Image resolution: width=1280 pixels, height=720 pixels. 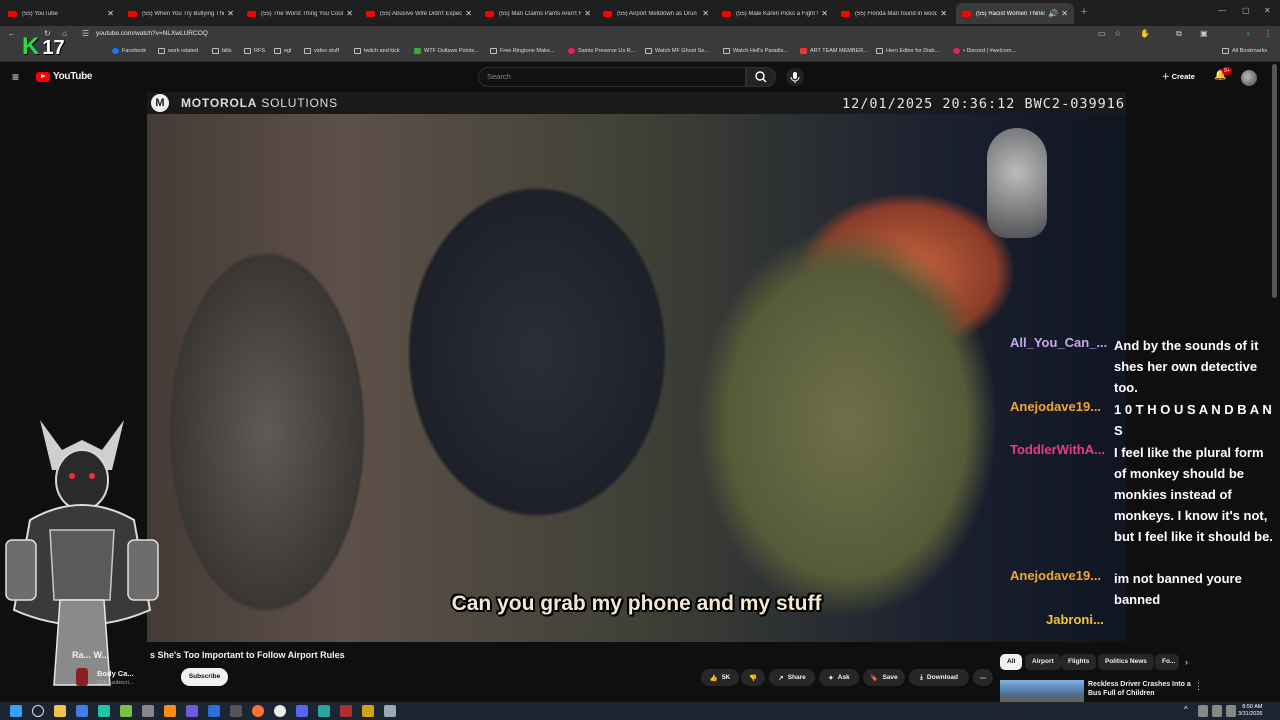 What do you see at coordinates (1015, 13) in the screenshot?
I see `browser-tab-active: (55) Racist Women Thinks Sh🔊✕` at bounding box center [1015, 13].